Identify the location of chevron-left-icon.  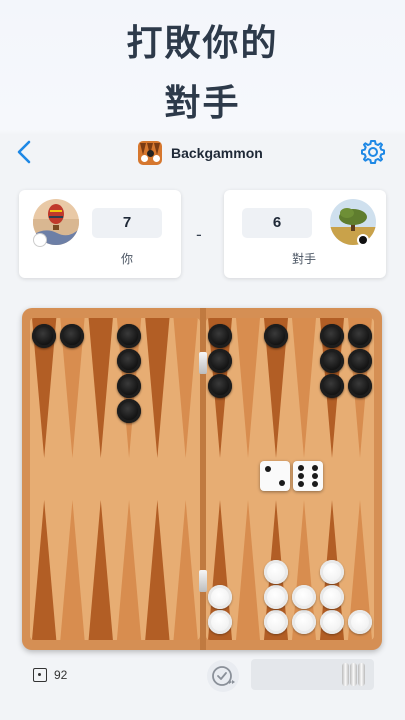
(25, 152).